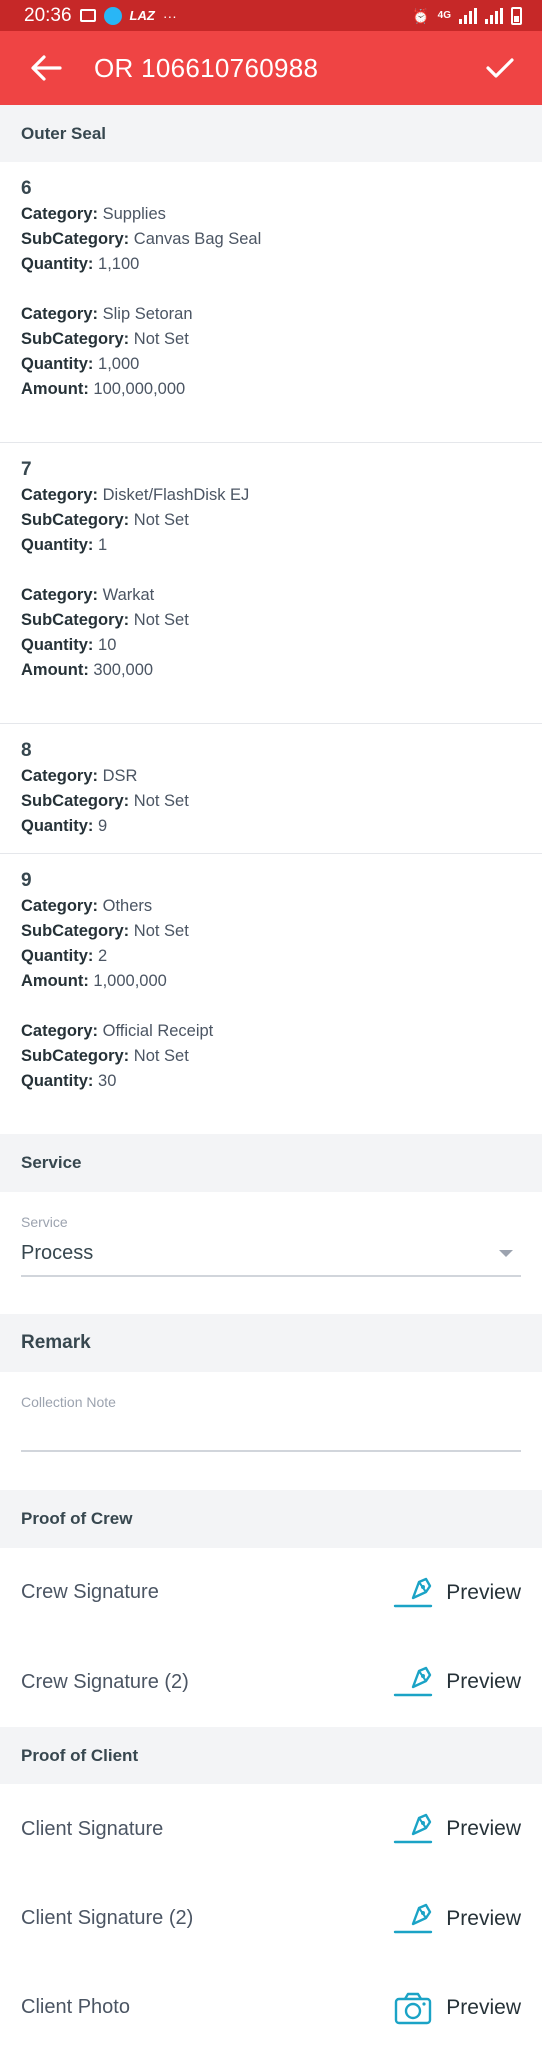  I want to click on amount-line: Amount: 1,000,000, so click(94, 981).